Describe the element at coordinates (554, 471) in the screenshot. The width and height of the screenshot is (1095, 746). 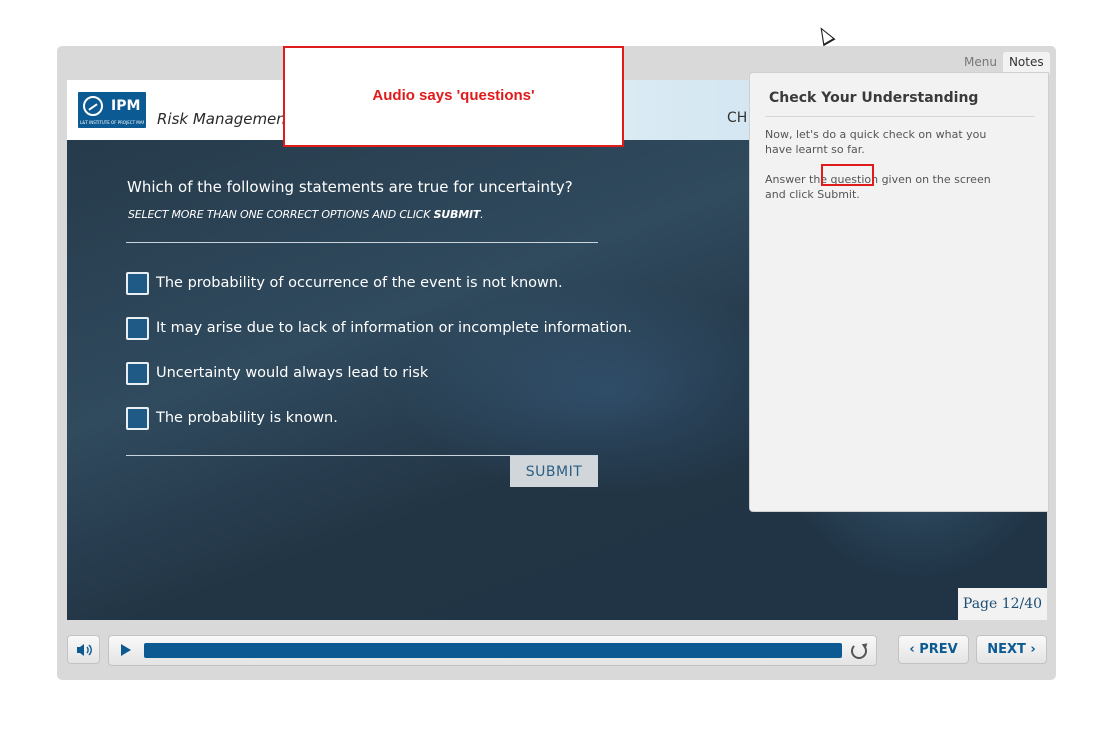
I see `submit-button: SUBMIT` at that location.